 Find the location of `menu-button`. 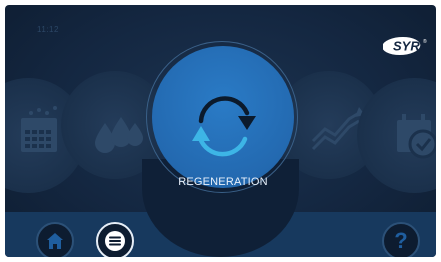

menu-button is located at coordinates (115, 239).